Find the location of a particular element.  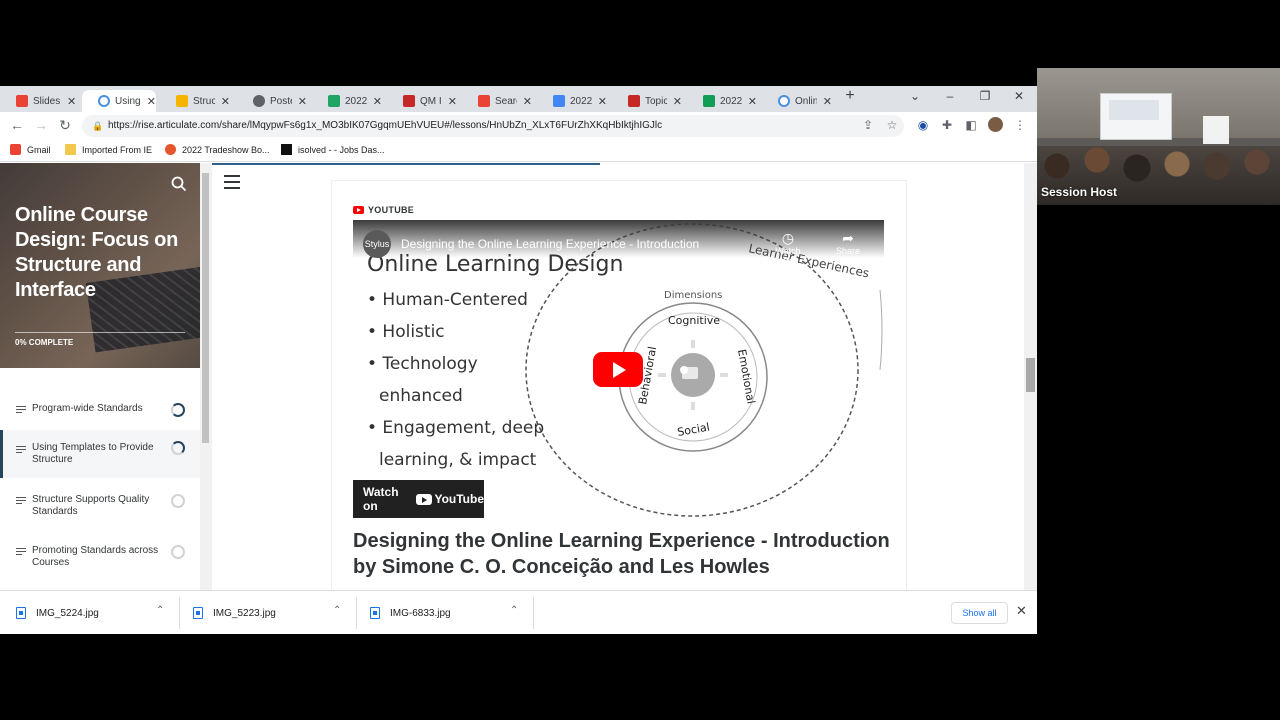

lesson-progress-bar is located at coordinates (406, 164).